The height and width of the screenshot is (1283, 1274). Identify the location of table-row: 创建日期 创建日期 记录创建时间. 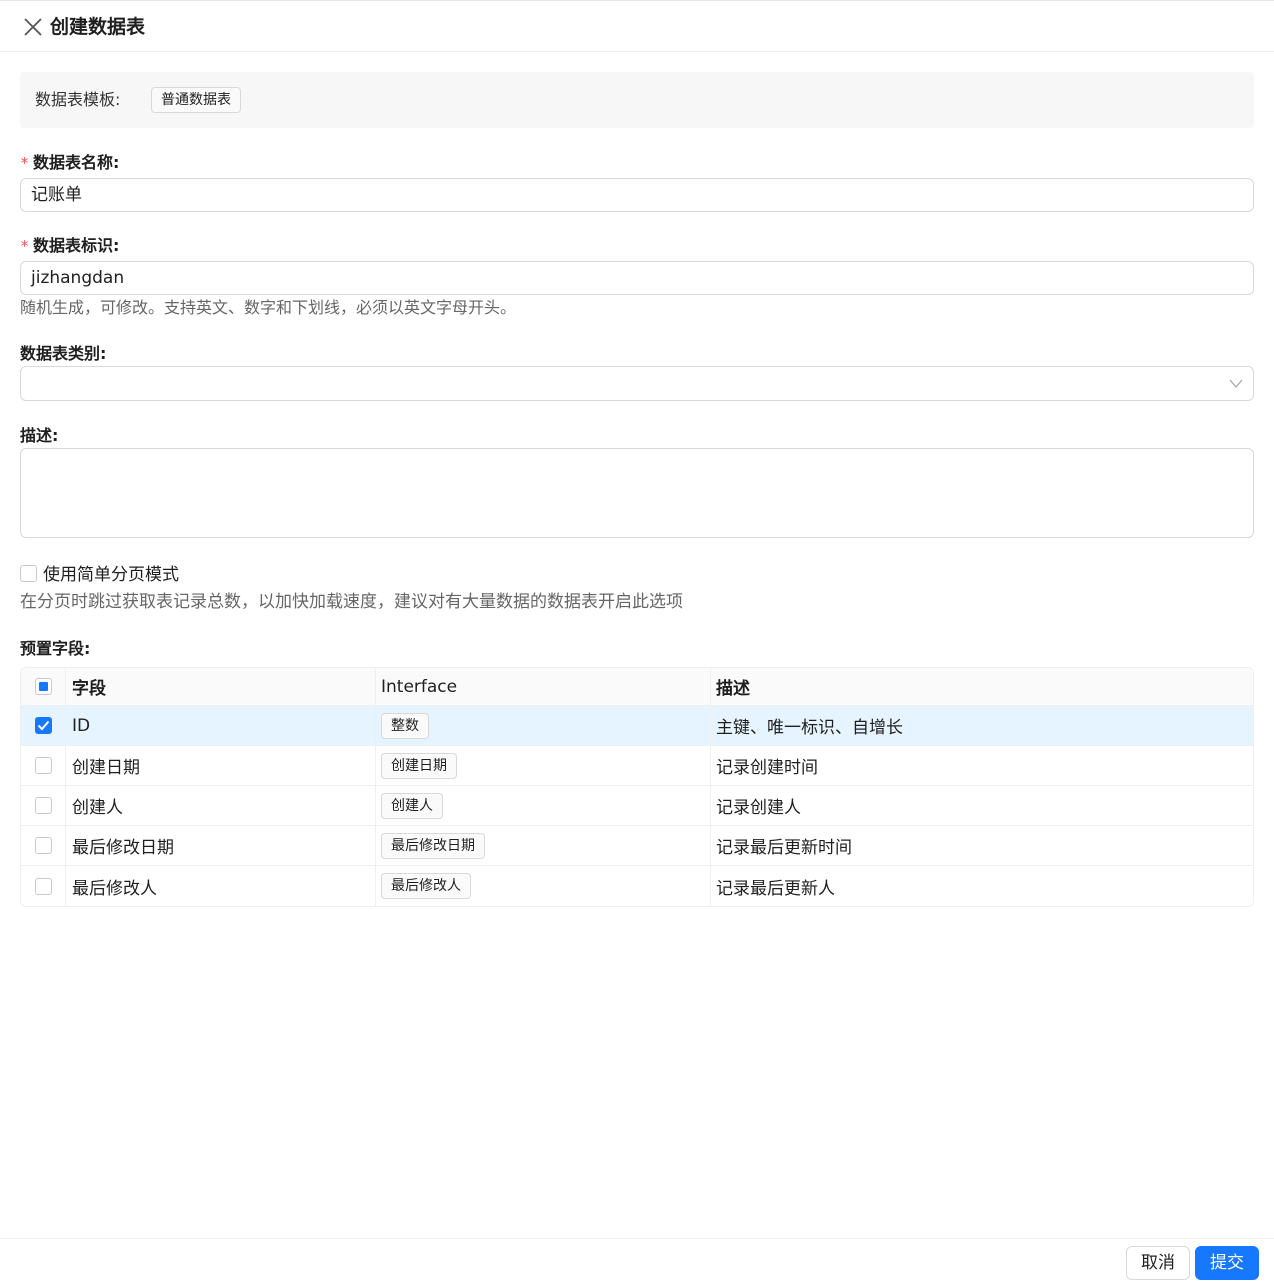
(637, 766).